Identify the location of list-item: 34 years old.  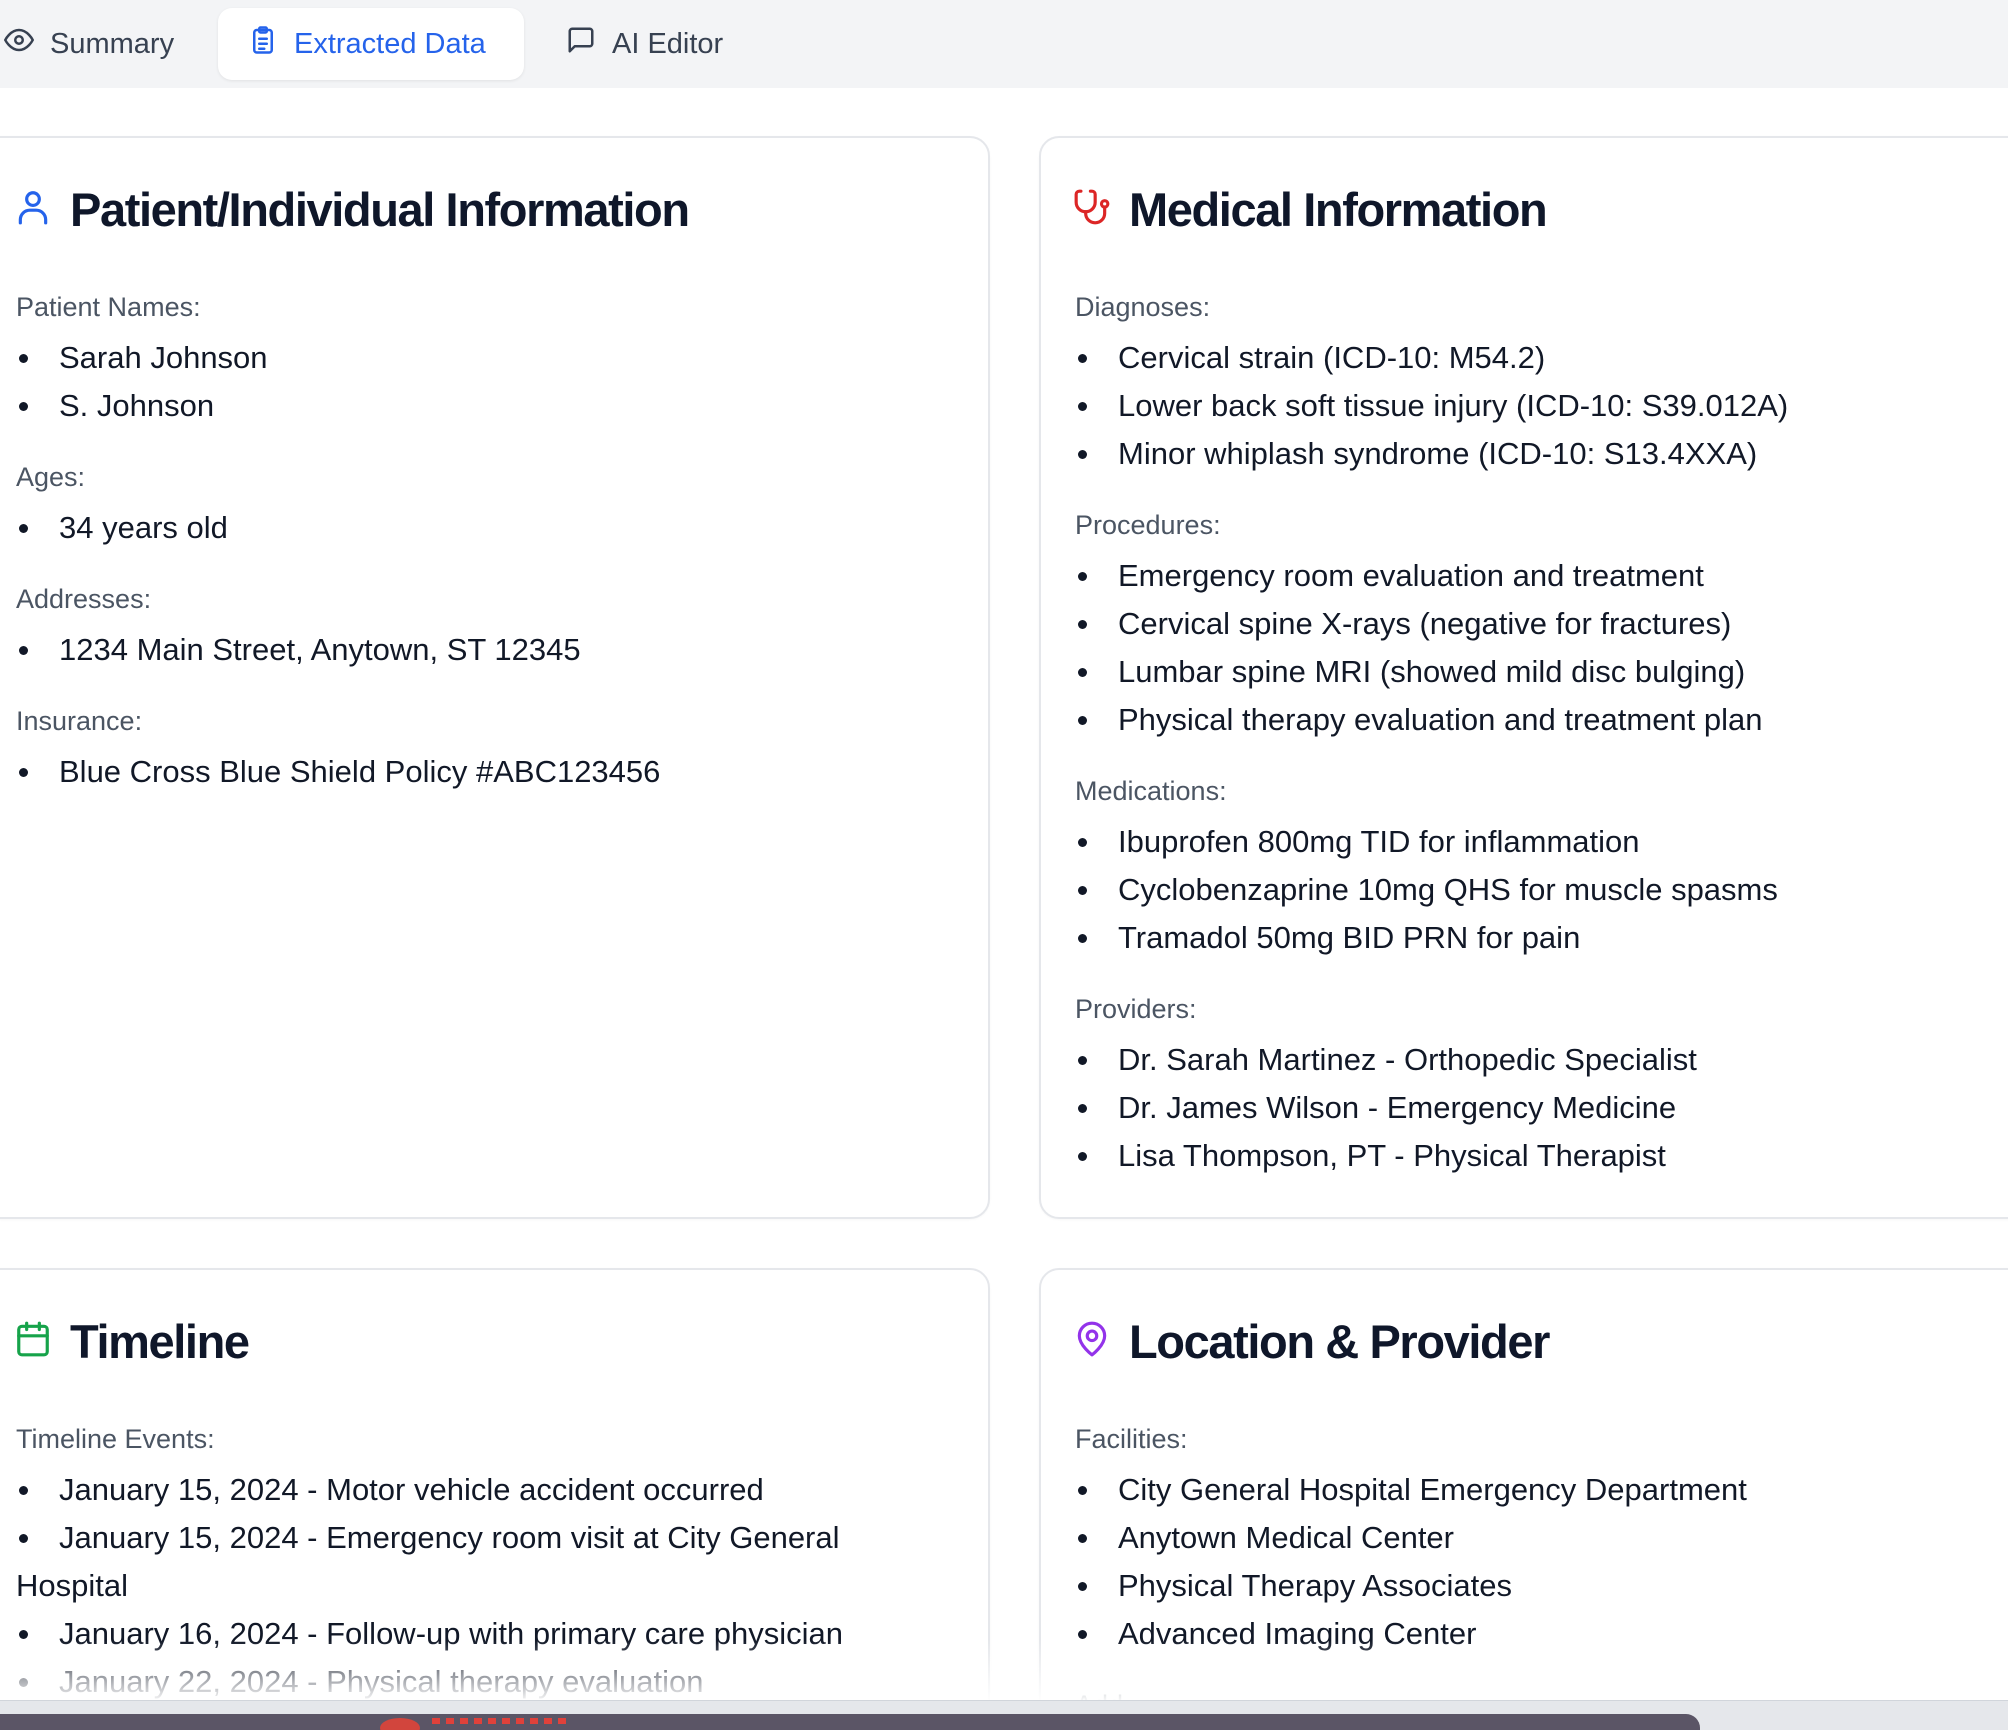
(487, 528).